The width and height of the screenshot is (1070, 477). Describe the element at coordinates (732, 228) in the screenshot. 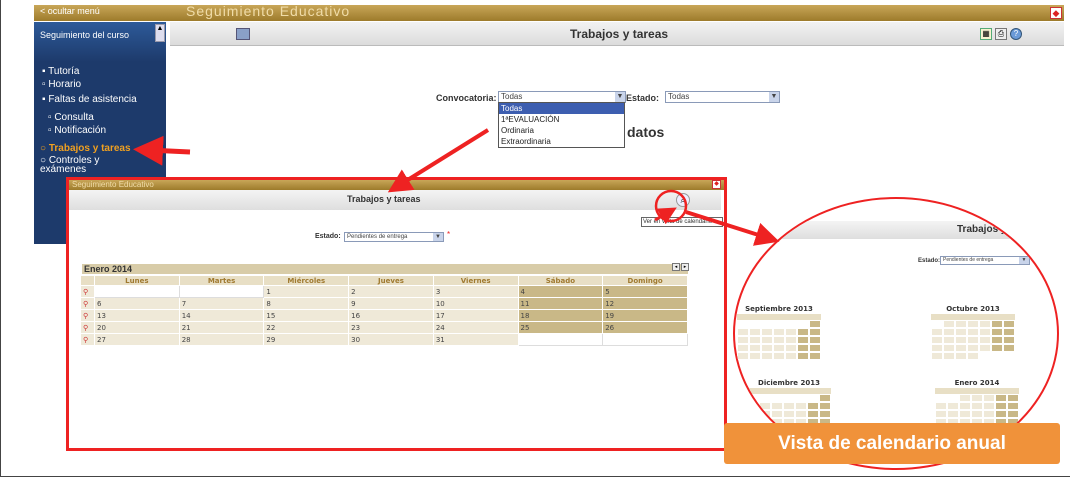

I see `pointer-arrow-annual` at that location.